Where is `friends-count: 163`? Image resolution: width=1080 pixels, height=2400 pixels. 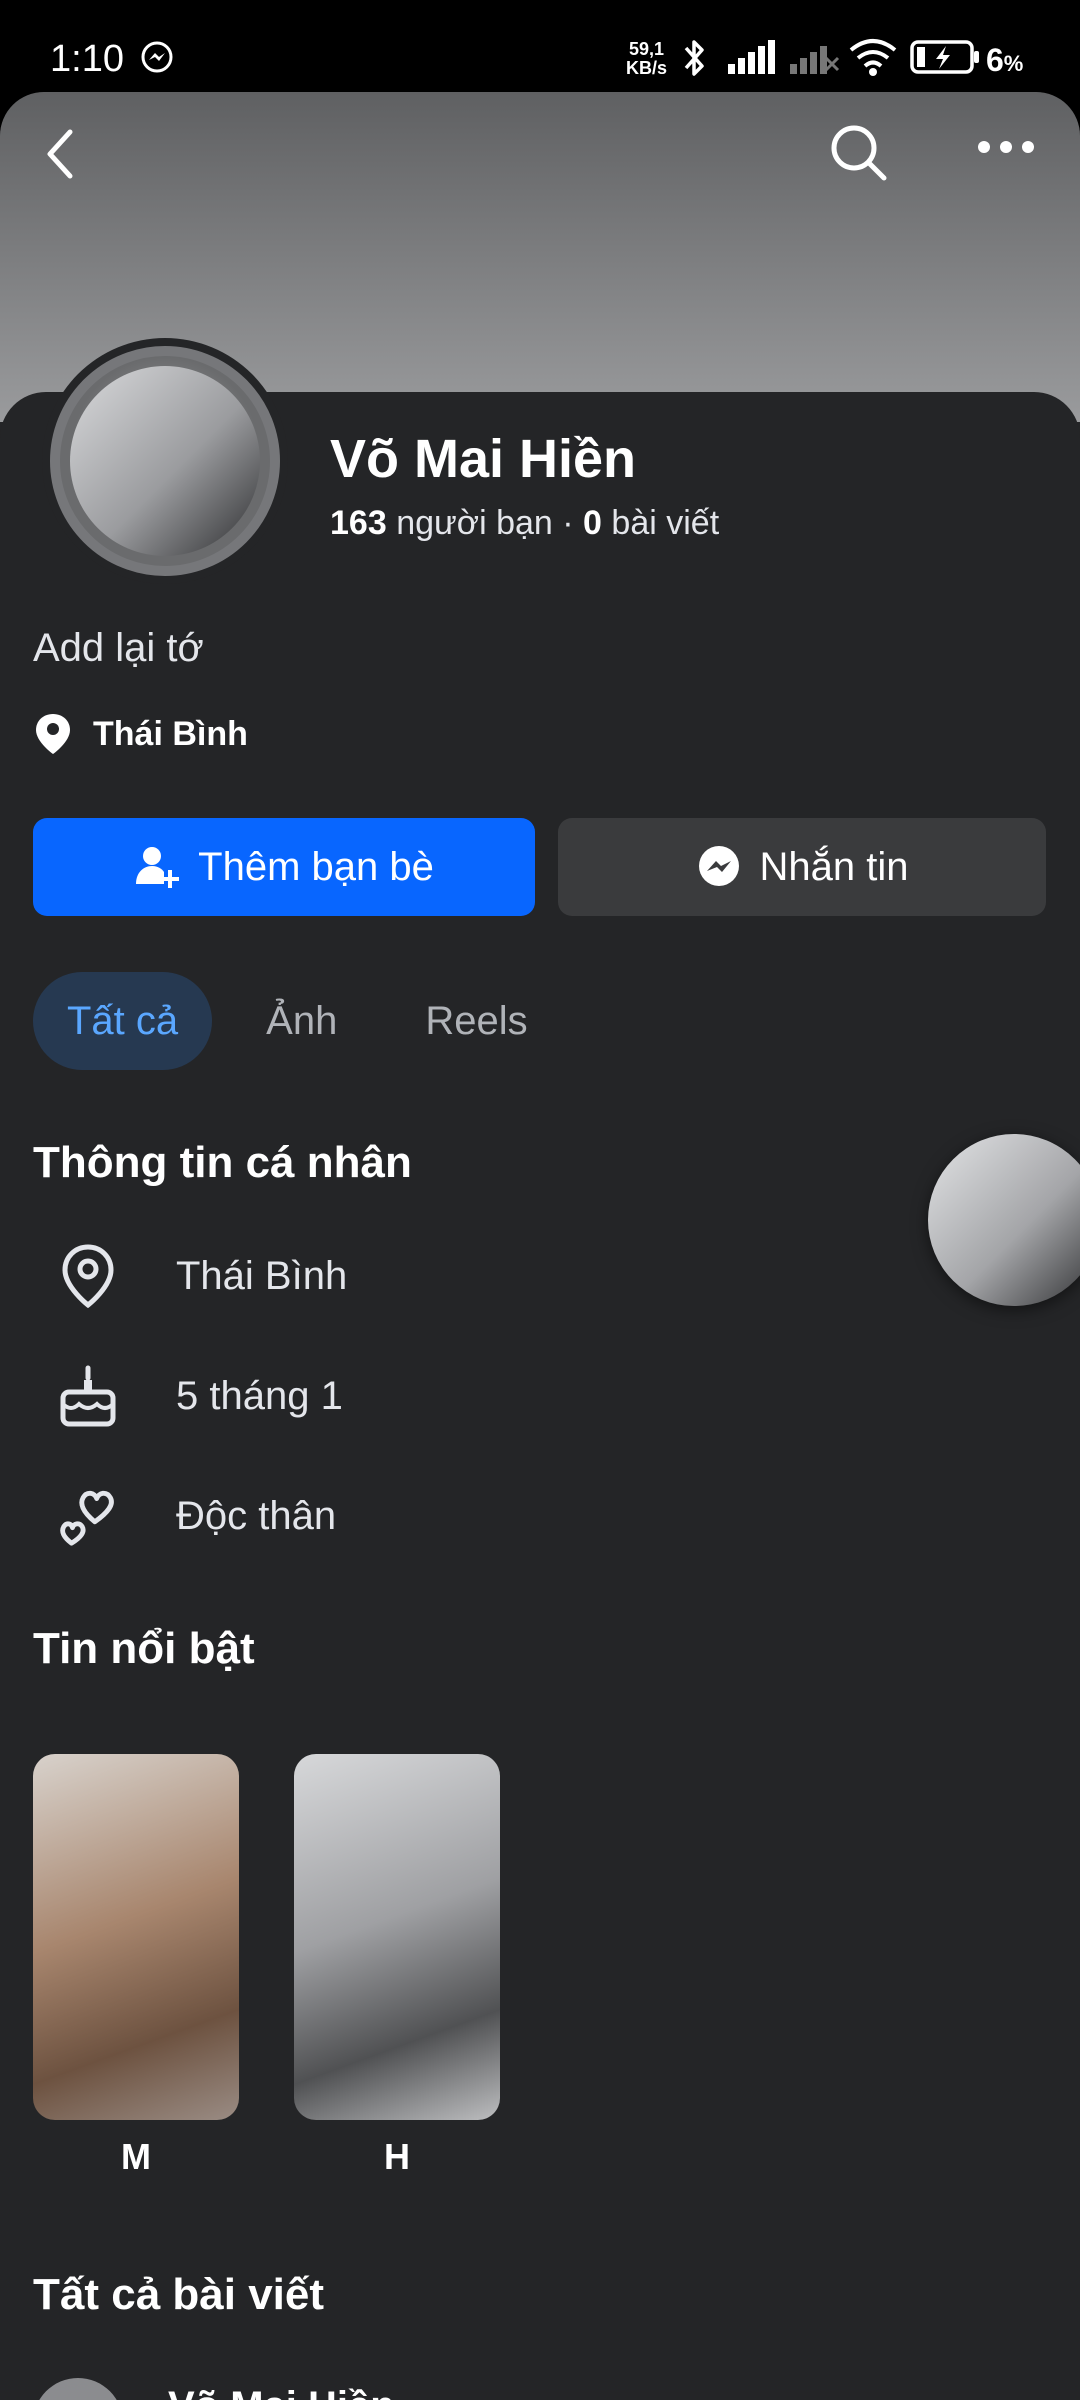
friends-count: 163 is located at coordinates (358, 523).